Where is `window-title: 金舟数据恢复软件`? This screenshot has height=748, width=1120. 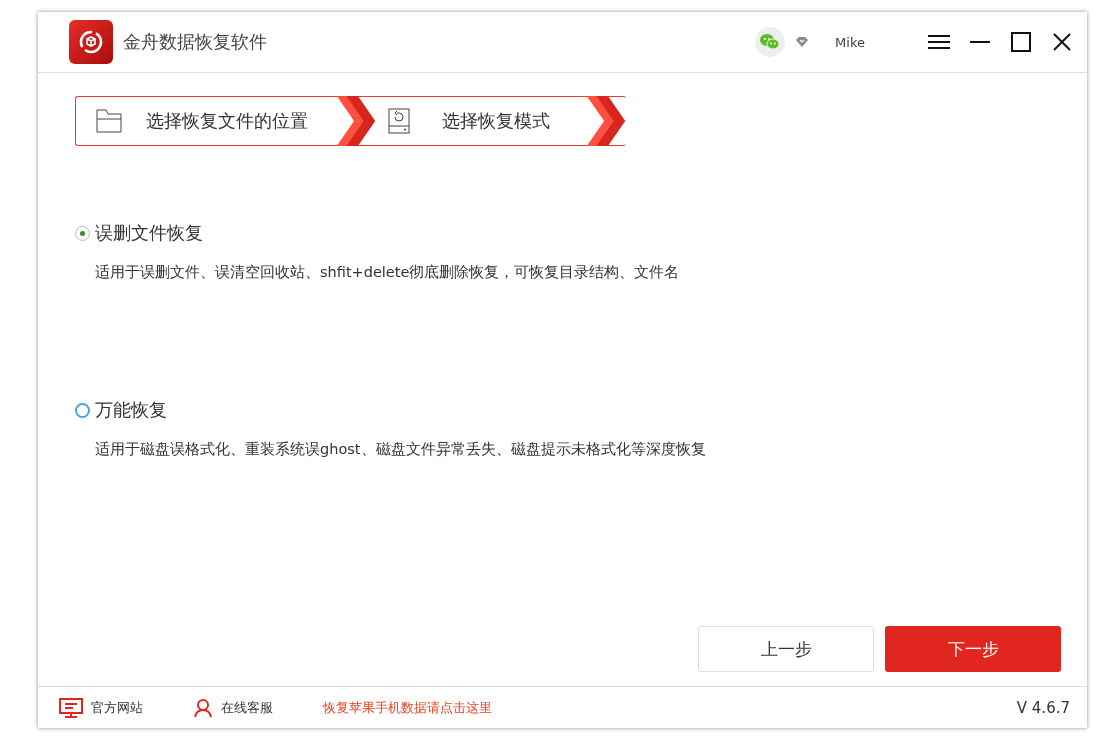 window-title: 金舟数据恢复软件 is located at coordinates (195, 42).